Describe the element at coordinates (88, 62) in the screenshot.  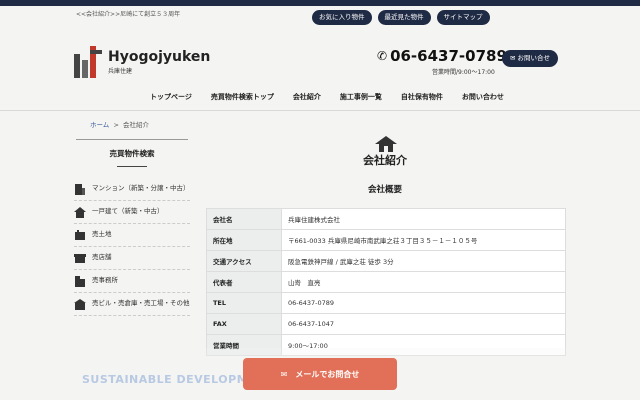
I see `logo-mark-icon` at that location.